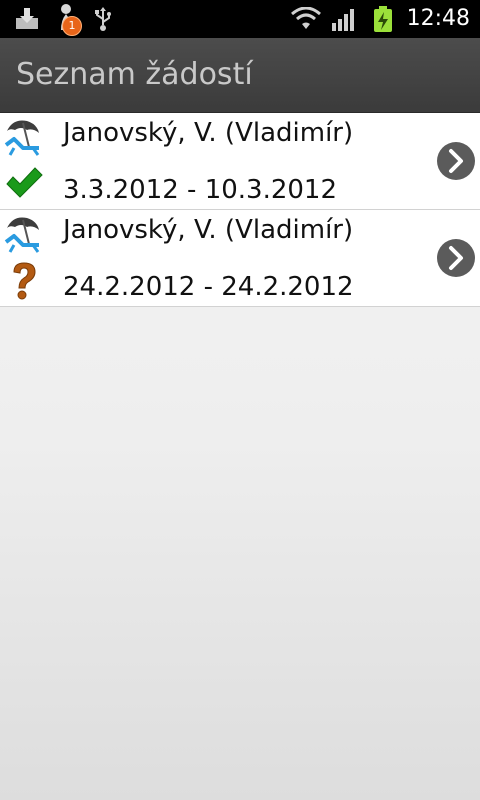 This screenshot has width=480, height=800. I want to click on pending-question-icon, so click(24, 281).